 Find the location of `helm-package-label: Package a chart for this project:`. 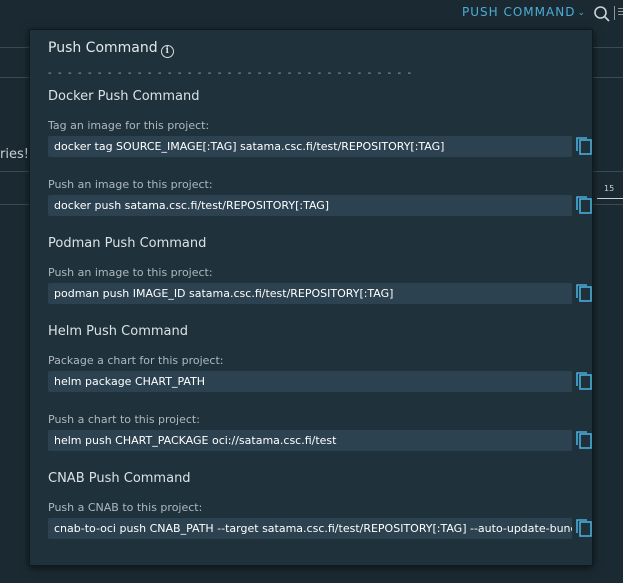

helm-package-label: Package a chart for this project: is located at coordinates (136, 360).